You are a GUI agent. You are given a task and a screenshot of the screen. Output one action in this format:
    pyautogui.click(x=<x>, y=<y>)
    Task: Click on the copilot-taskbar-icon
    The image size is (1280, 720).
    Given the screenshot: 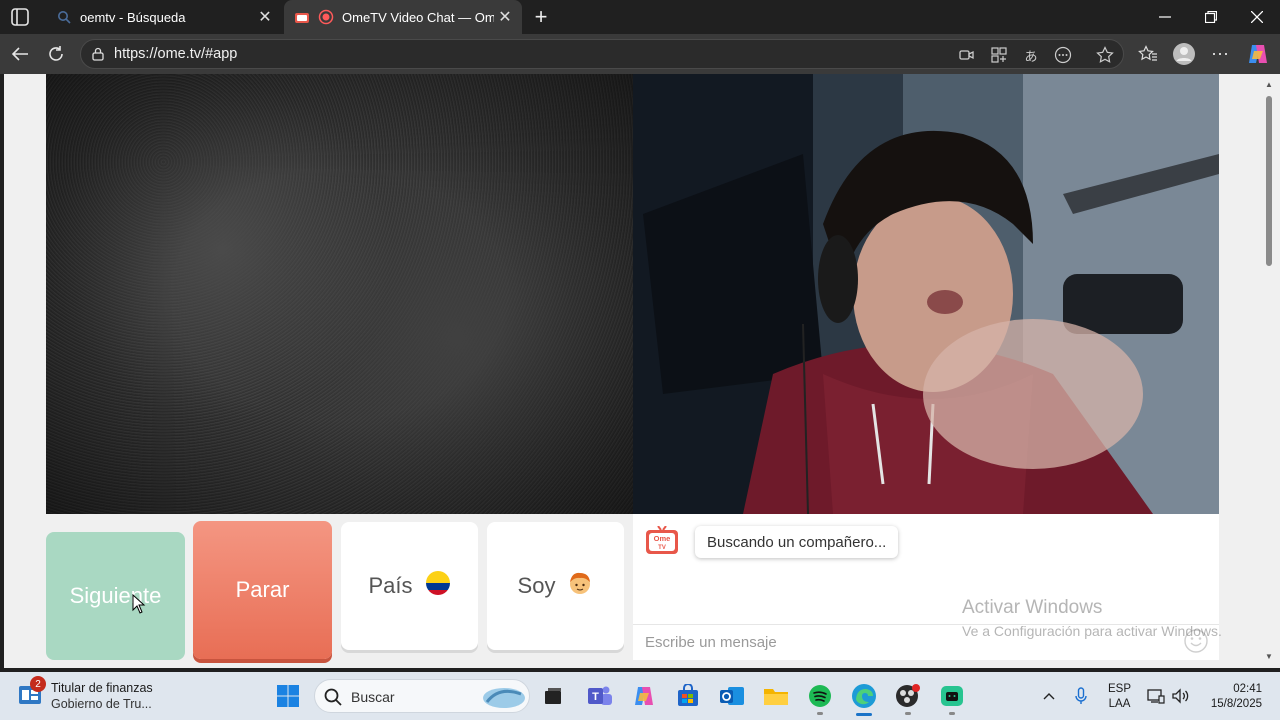 What is the action you would take?
    pyautogui.click(x=644, y=696)
    